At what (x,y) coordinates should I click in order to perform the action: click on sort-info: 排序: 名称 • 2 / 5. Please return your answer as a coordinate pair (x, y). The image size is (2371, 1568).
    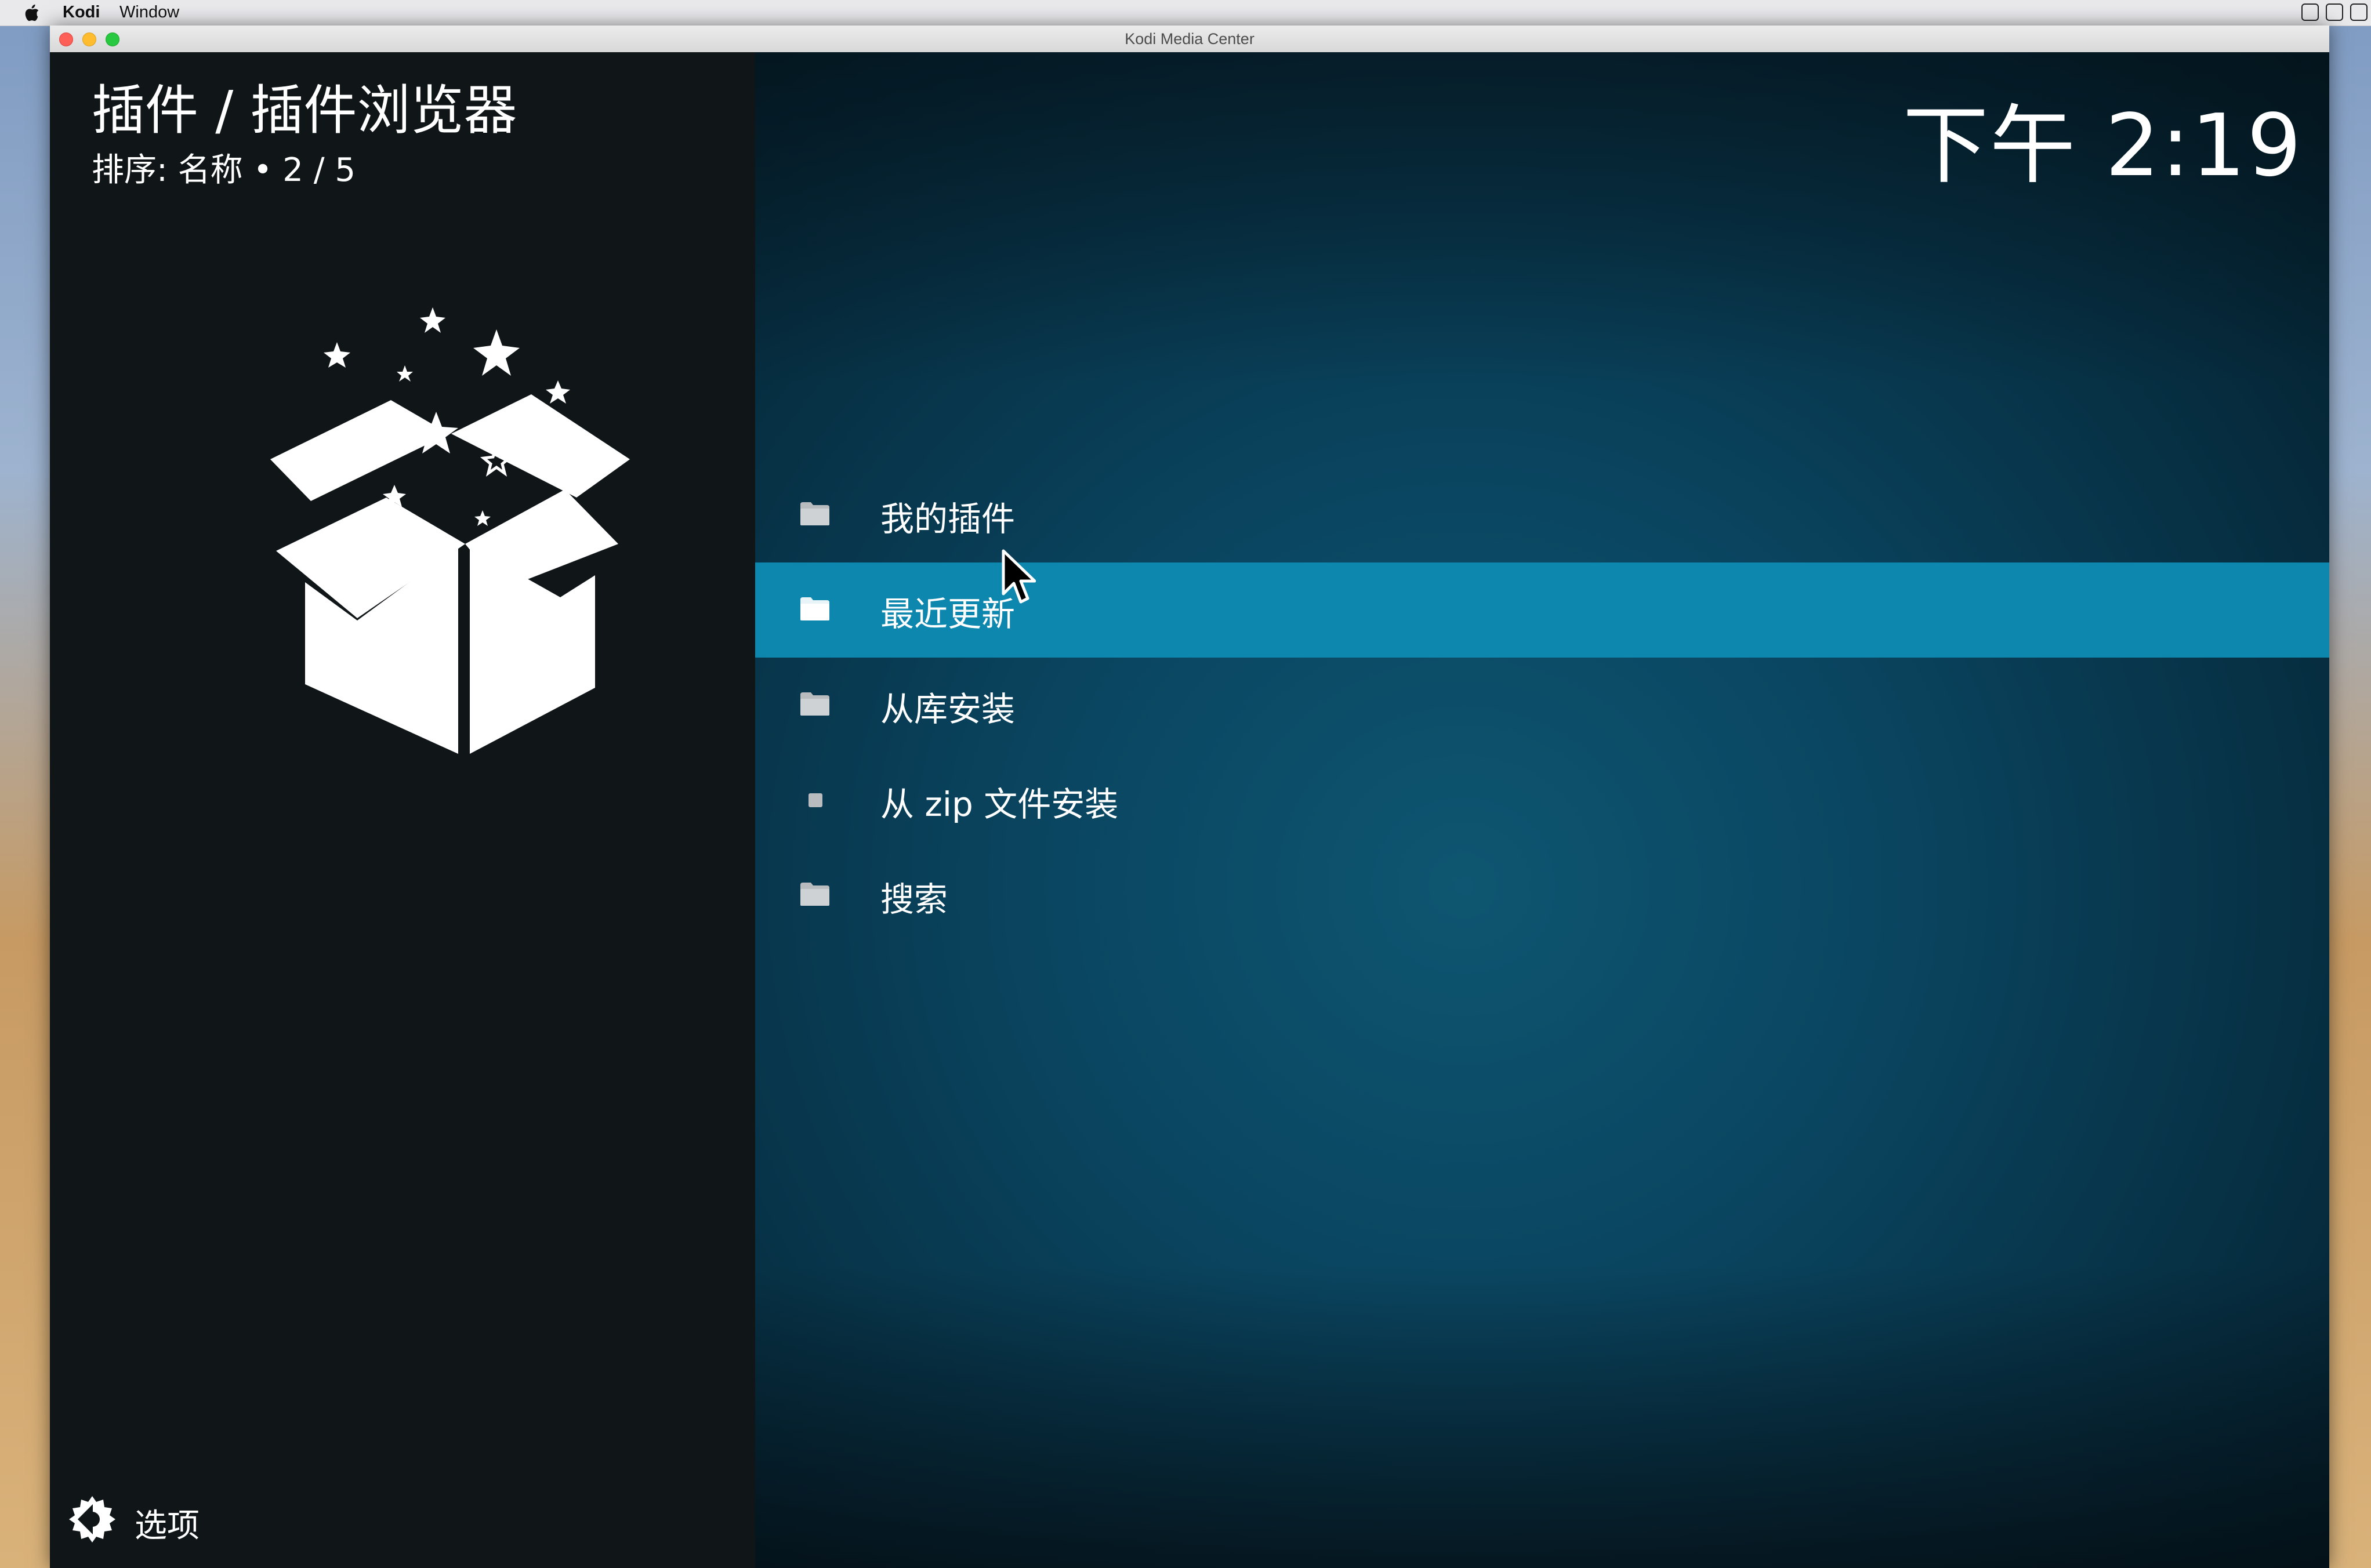
    Looking at the image, I should click on (224, 170).